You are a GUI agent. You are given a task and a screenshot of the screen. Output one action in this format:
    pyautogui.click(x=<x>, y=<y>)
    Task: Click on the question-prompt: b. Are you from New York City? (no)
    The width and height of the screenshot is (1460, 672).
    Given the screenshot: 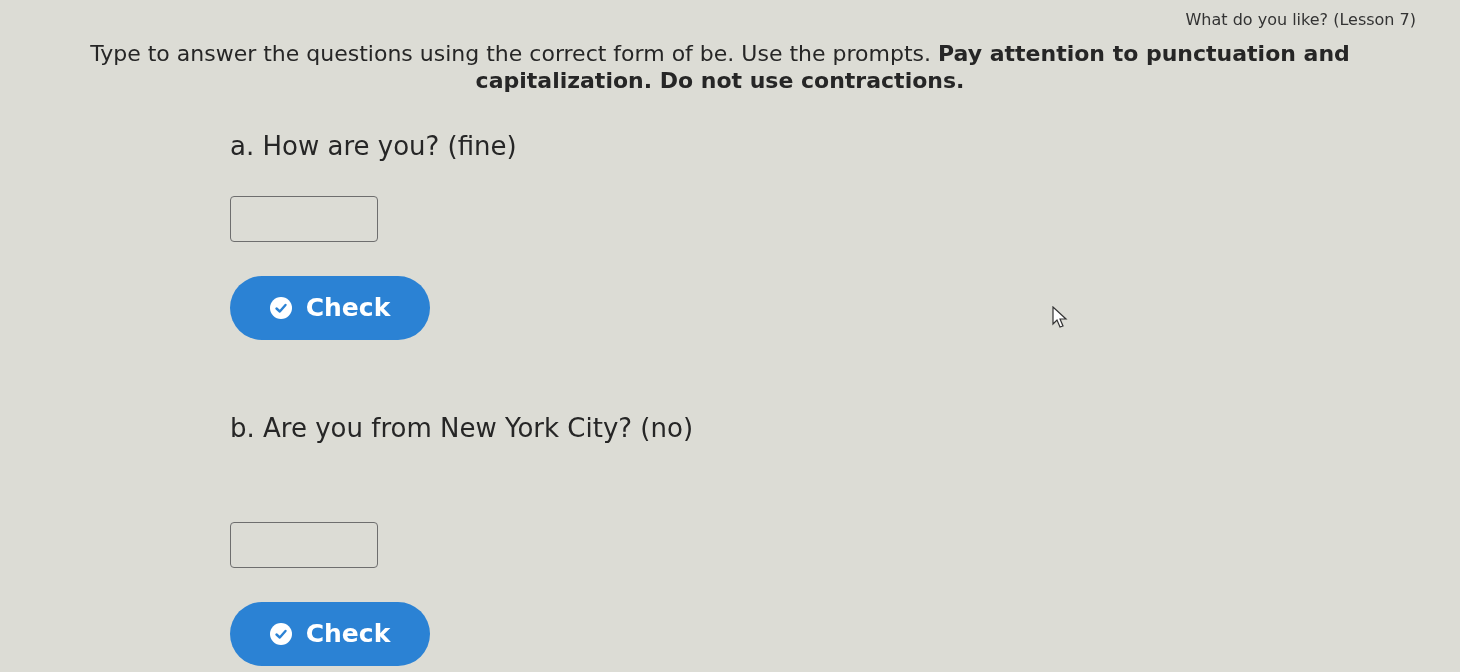 What is the action you would take?
    pyautogui.click(x=462, y=428)
    